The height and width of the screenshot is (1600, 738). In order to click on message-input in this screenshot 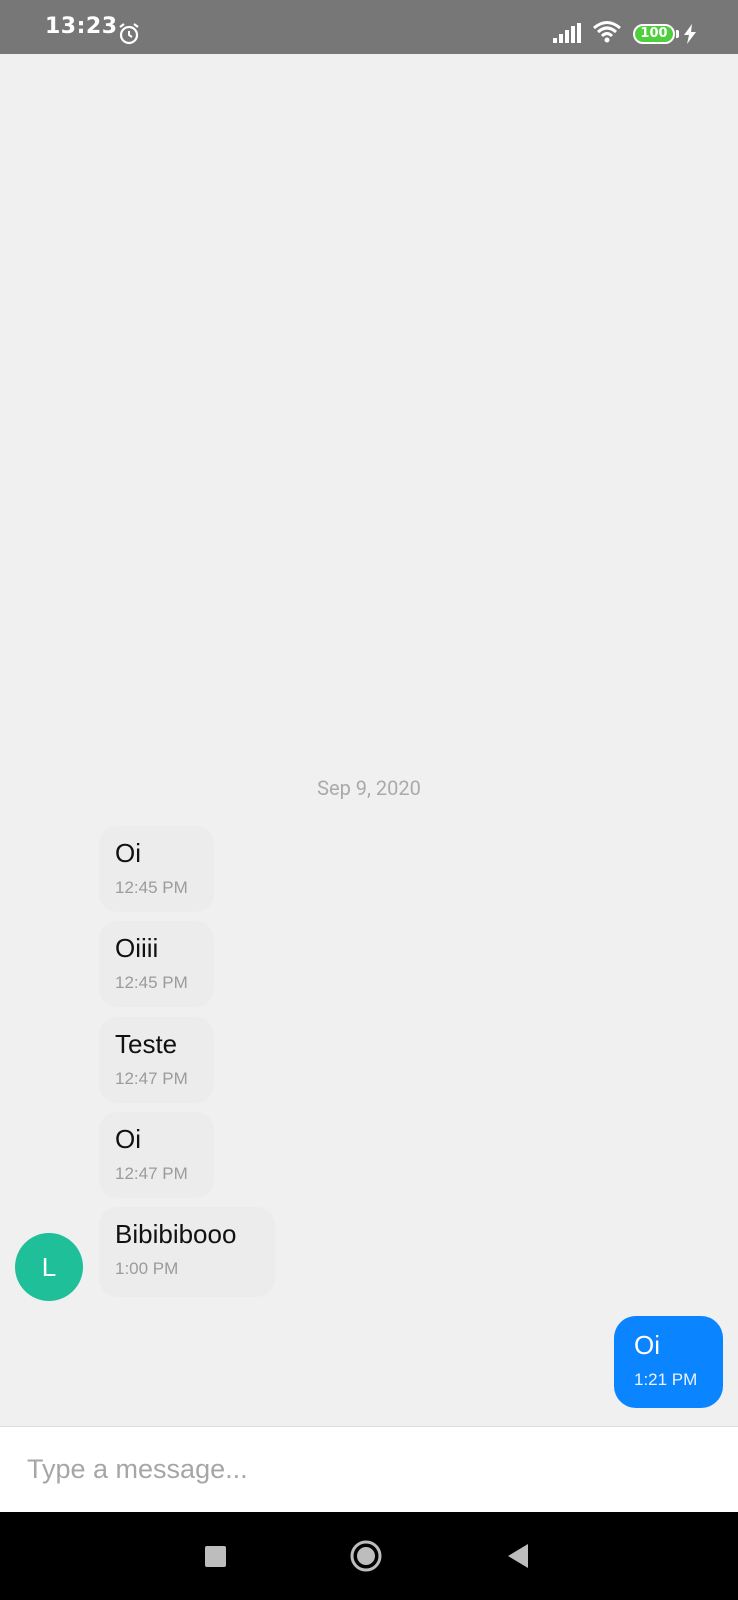, I will do `click(369, 1469)`.